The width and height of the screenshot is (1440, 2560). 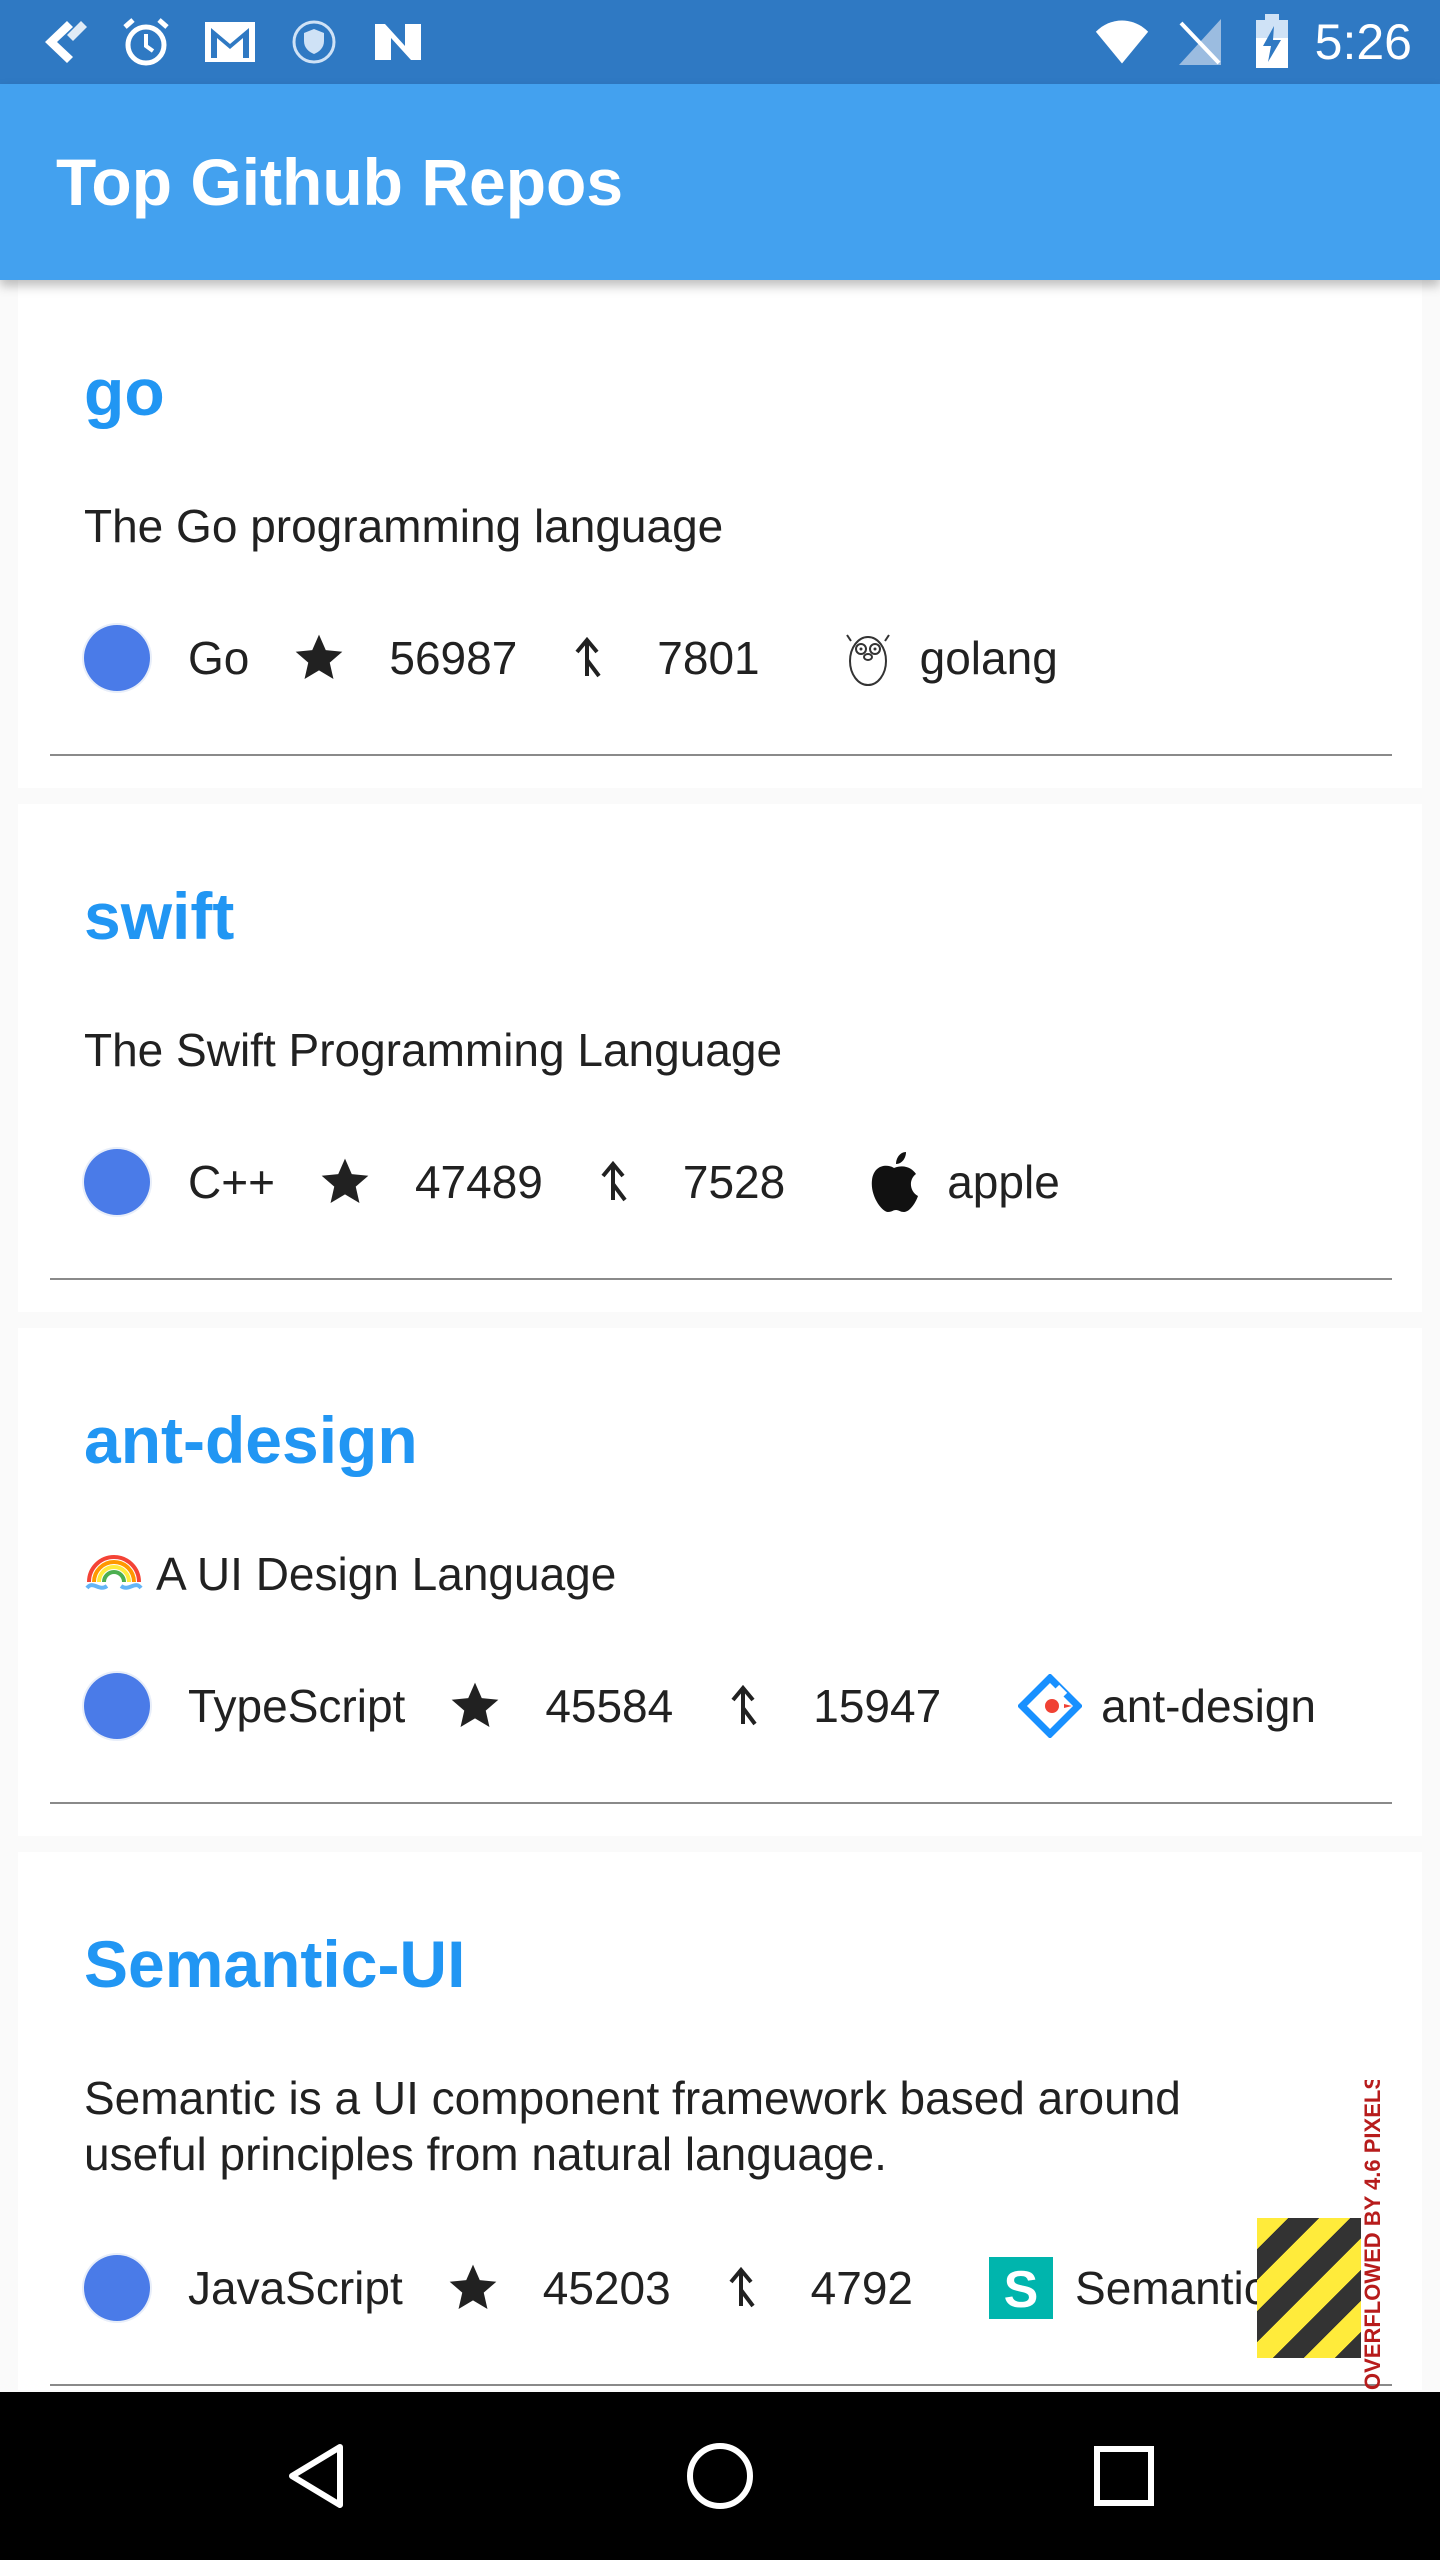 What do you see at coordinates (699, 1574) in the screenshot?
I see `repo-description-row: A UI Design Language` at bounding box center [699, 1574].